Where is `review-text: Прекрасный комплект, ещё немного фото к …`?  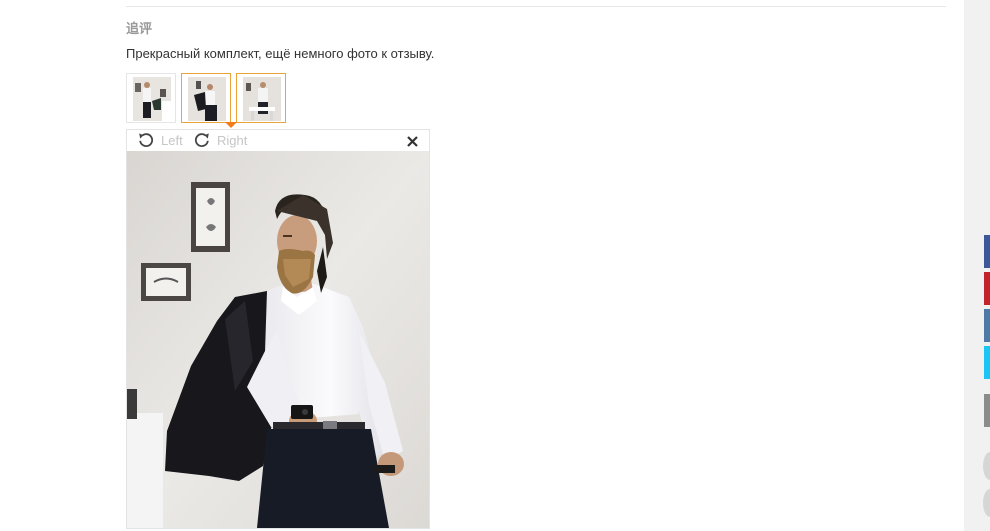
review-text: Прекрасный комплект, ещё немного фото к … is located at coordinates (280, 53).